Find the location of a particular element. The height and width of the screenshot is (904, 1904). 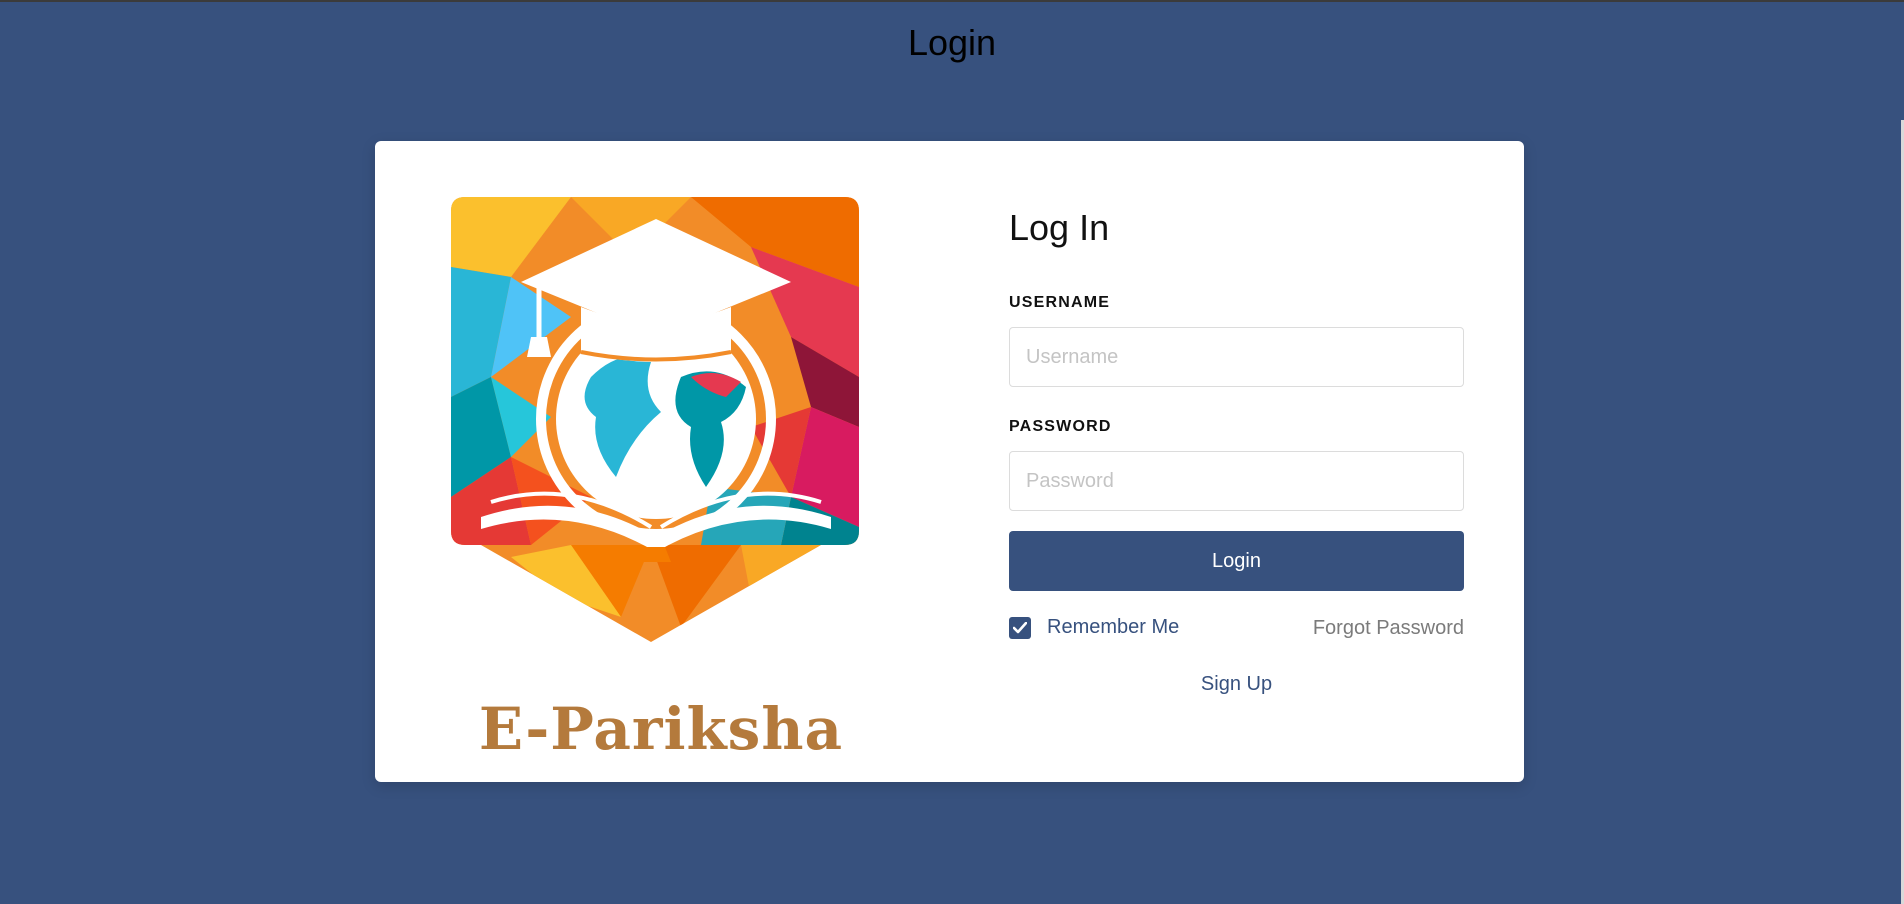

page-title: Login is located at coordinates (952, 42).